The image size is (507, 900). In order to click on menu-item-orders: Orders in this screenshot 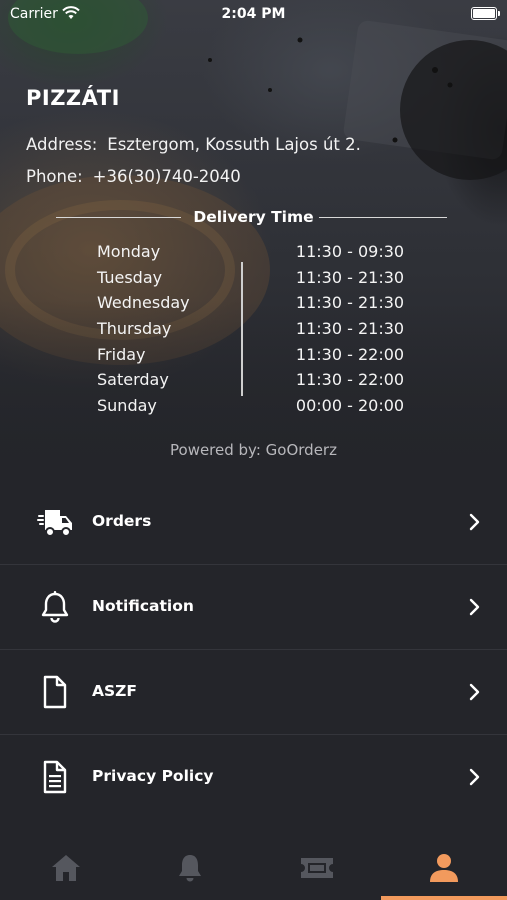, I will do `click(253, 522)`.